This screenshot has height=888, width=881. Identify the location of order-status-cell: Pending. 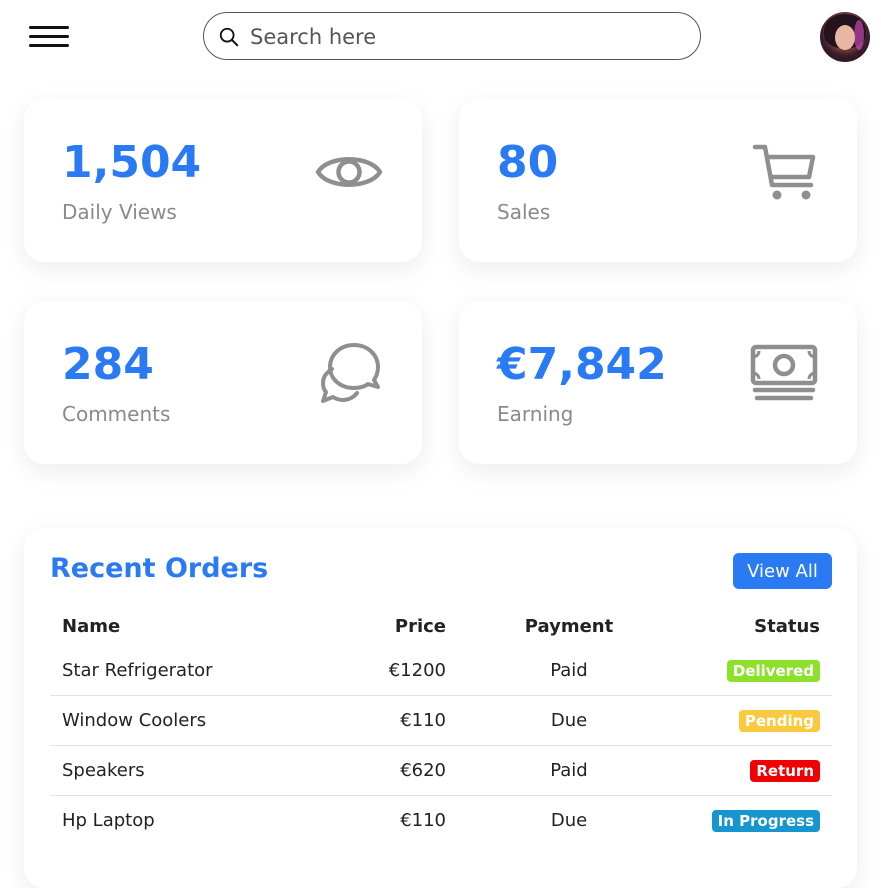
(756, 720).